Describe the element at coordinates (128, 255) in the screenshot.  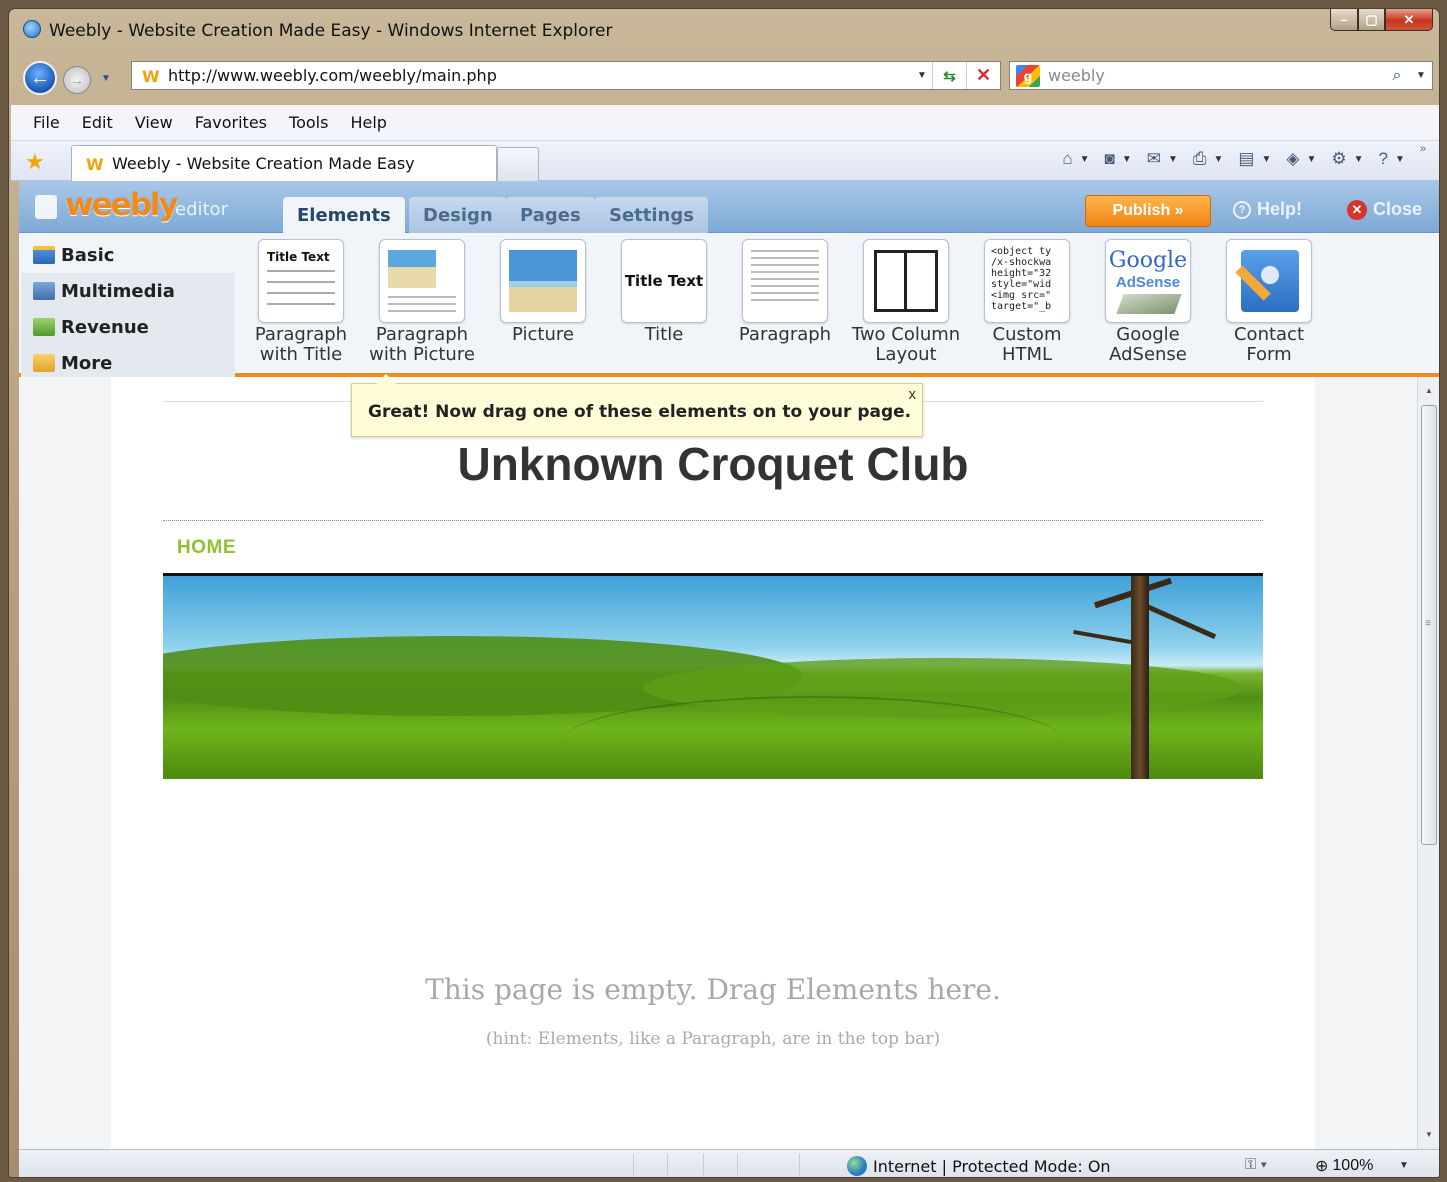
I see `category-basic: Basic` at that location.